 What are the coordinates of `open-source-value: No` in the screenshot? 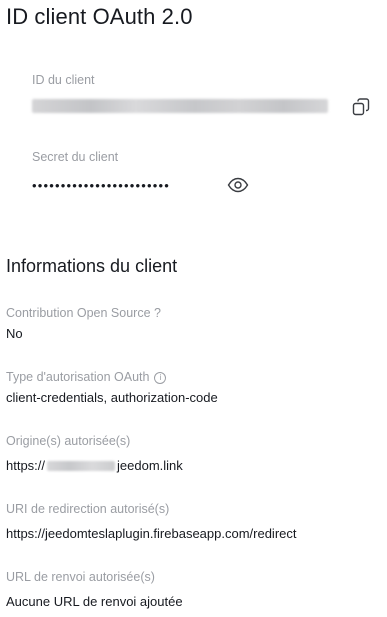 It's located at (14, 333).